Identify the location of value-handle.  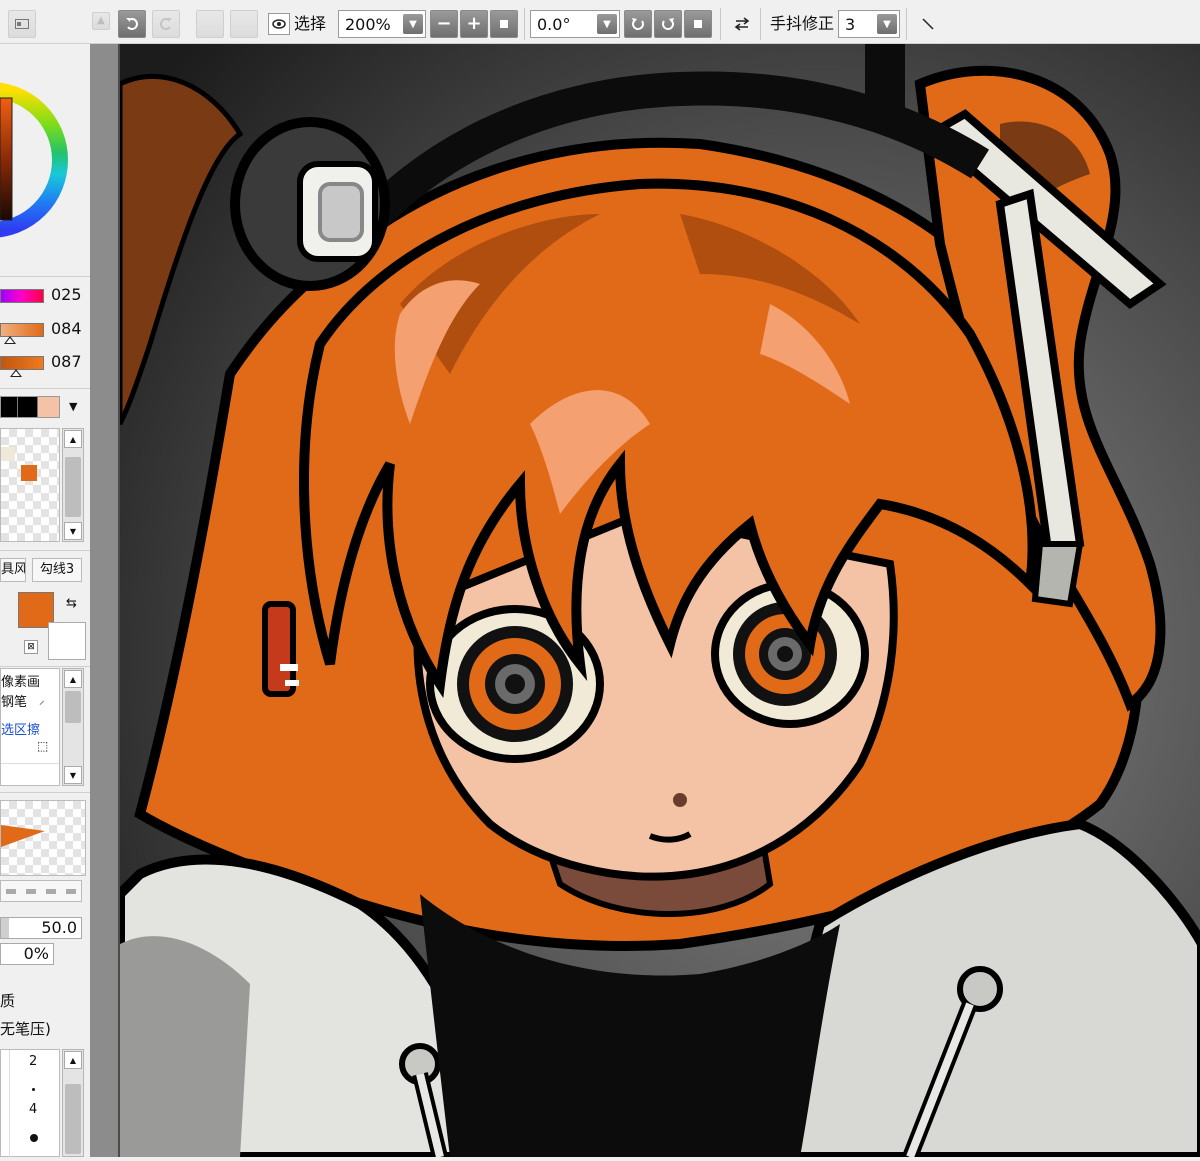
(16, 373).